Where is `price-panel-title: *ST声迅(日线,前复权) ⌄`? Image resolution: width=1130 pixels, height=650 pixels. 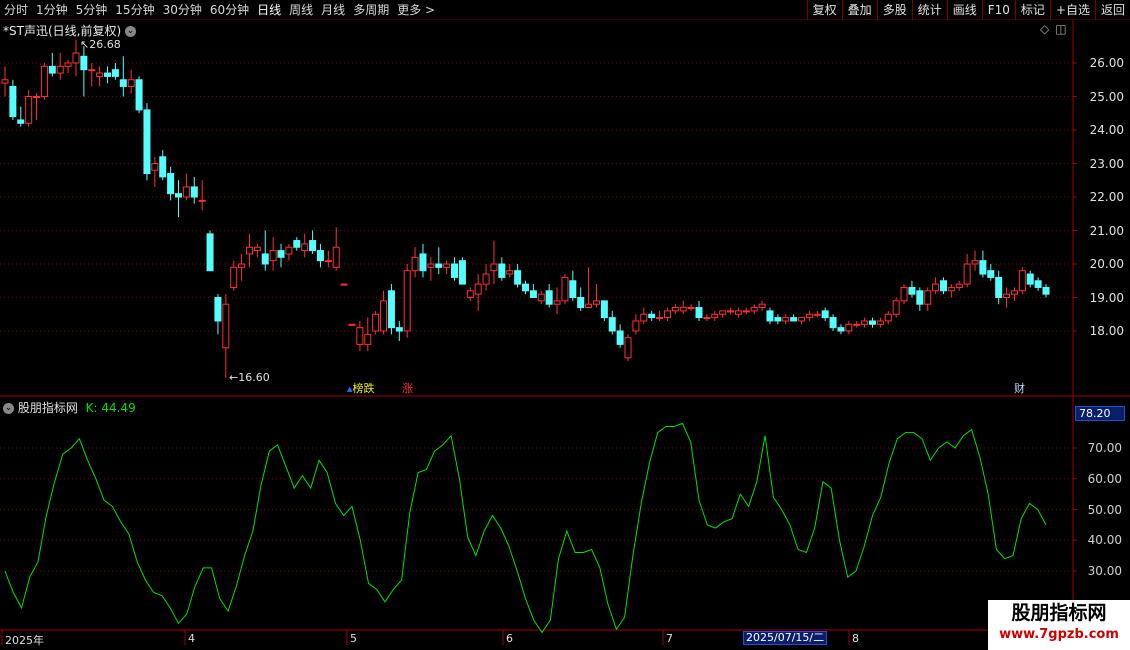 price-panel-title: *ST声迅(日线,前复权) ⌄ is located at coordinates (69, 30).